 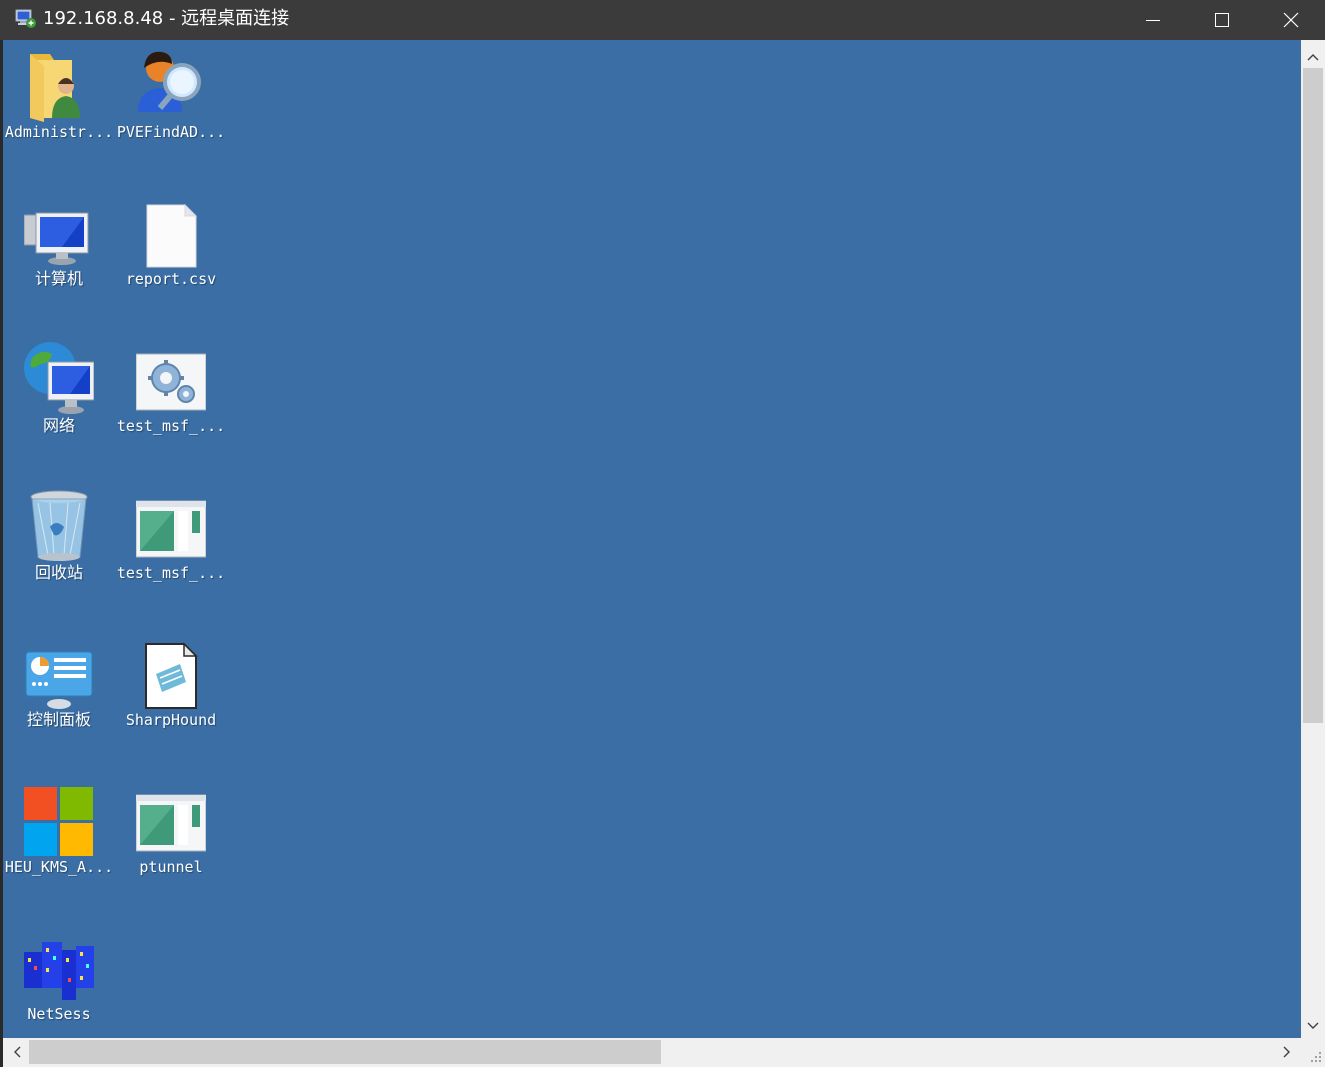 I want to click on user-search-icon, so click(x=171, y=84).